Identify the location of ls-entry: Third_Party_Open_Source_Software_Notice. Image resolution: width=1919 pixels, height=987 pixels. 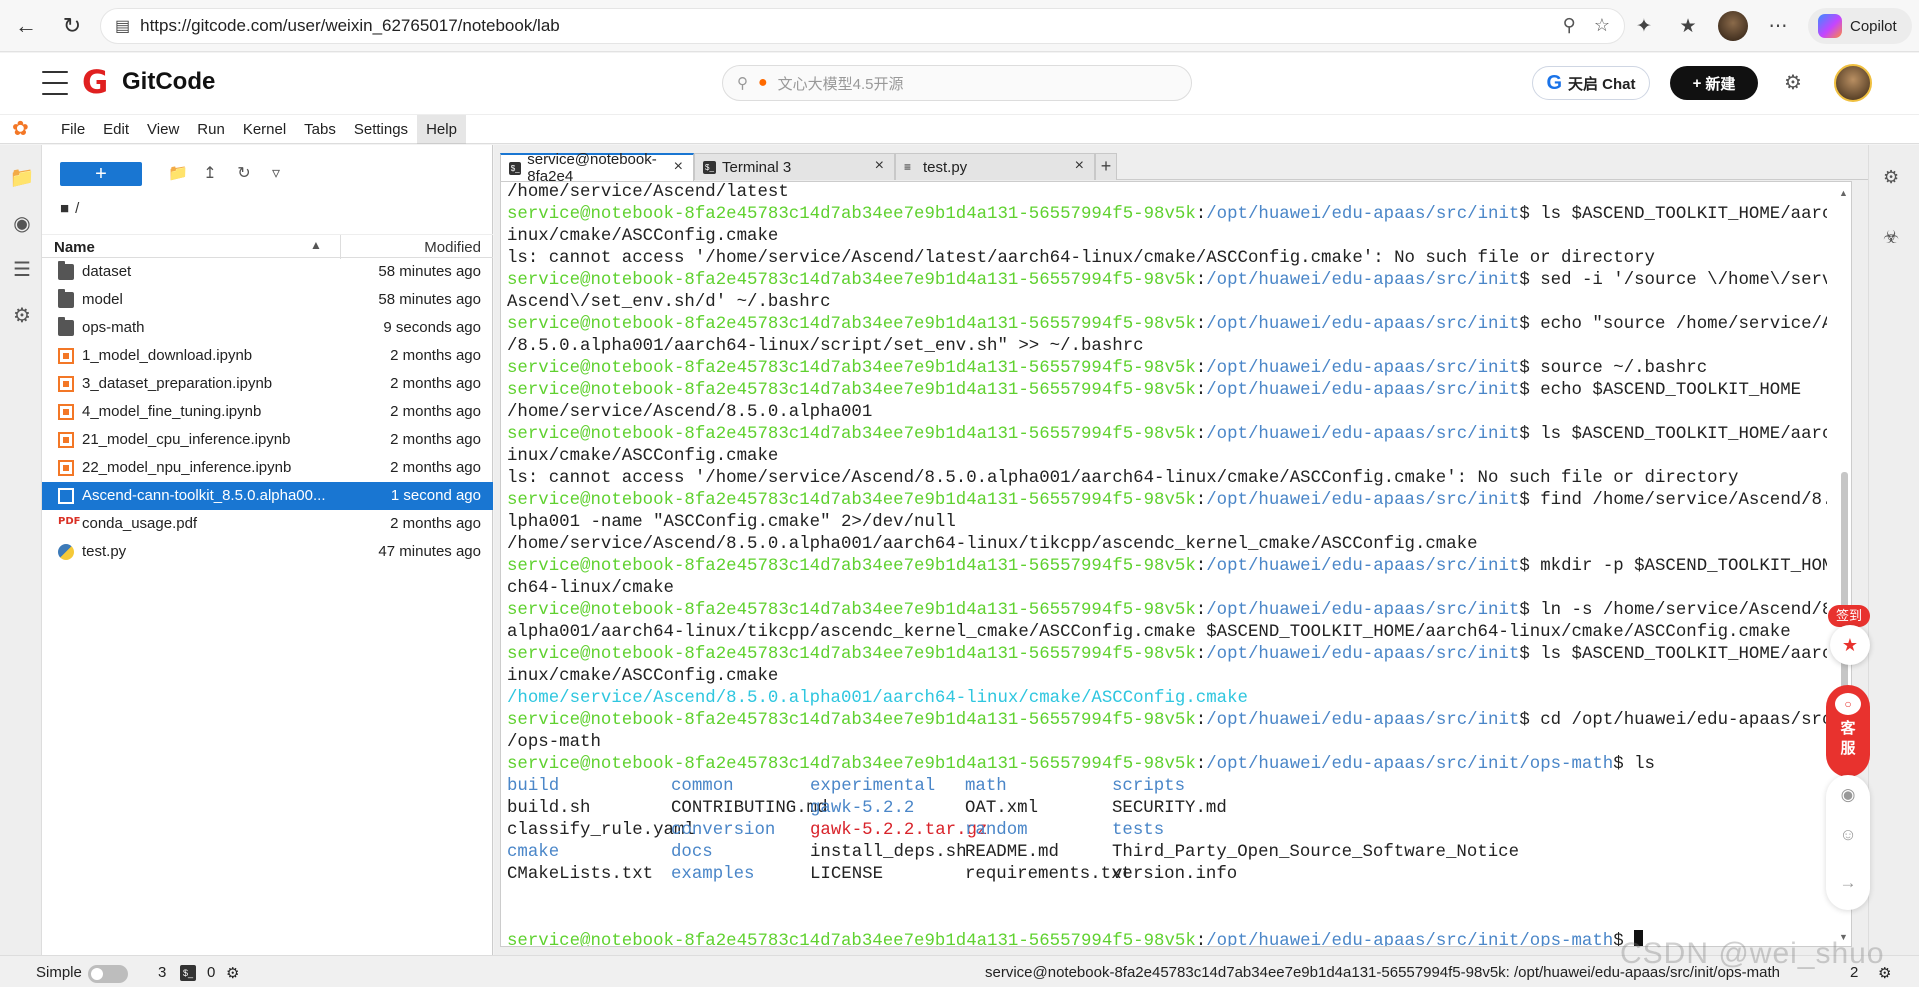
(1316, 852).